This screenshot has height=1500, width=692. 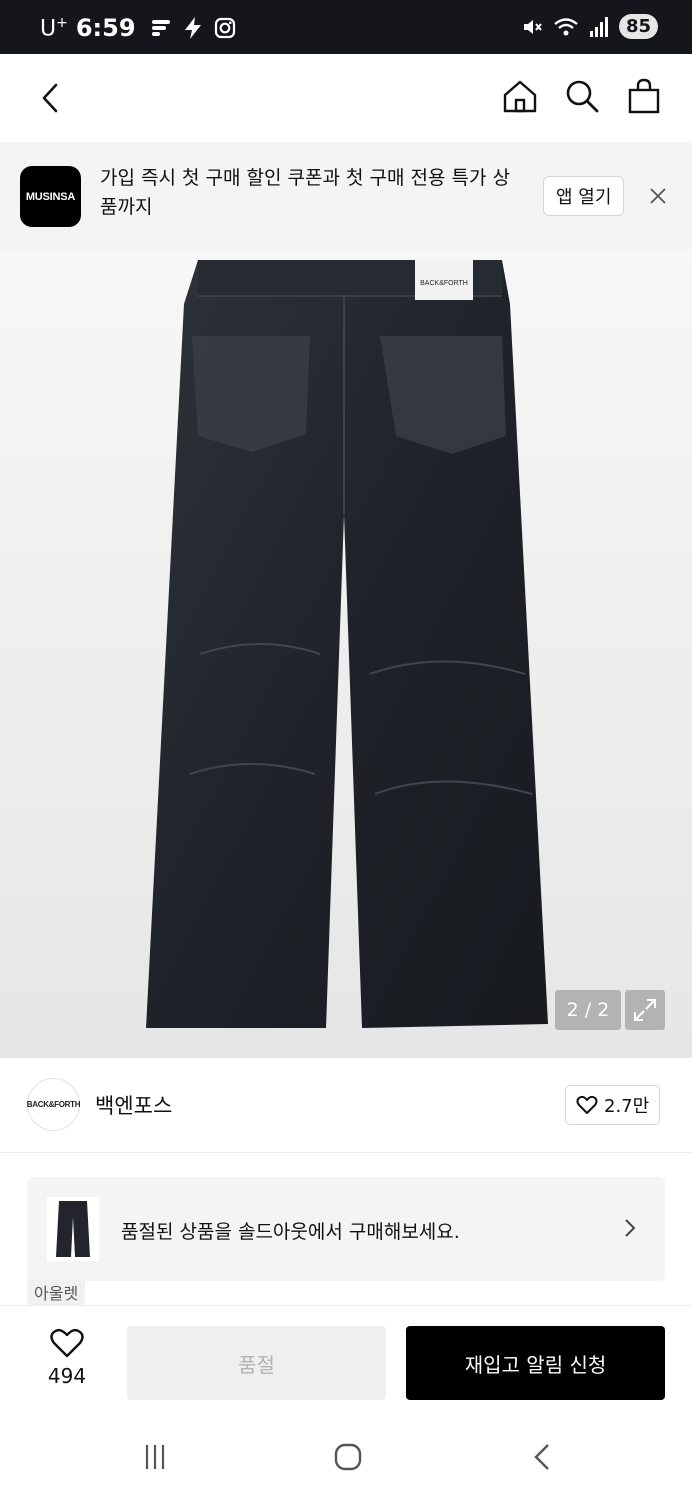 What do you see at coordinates (566, 26) in the screenshot?
I see `wifi-icon` at bounding box center [566, 26].